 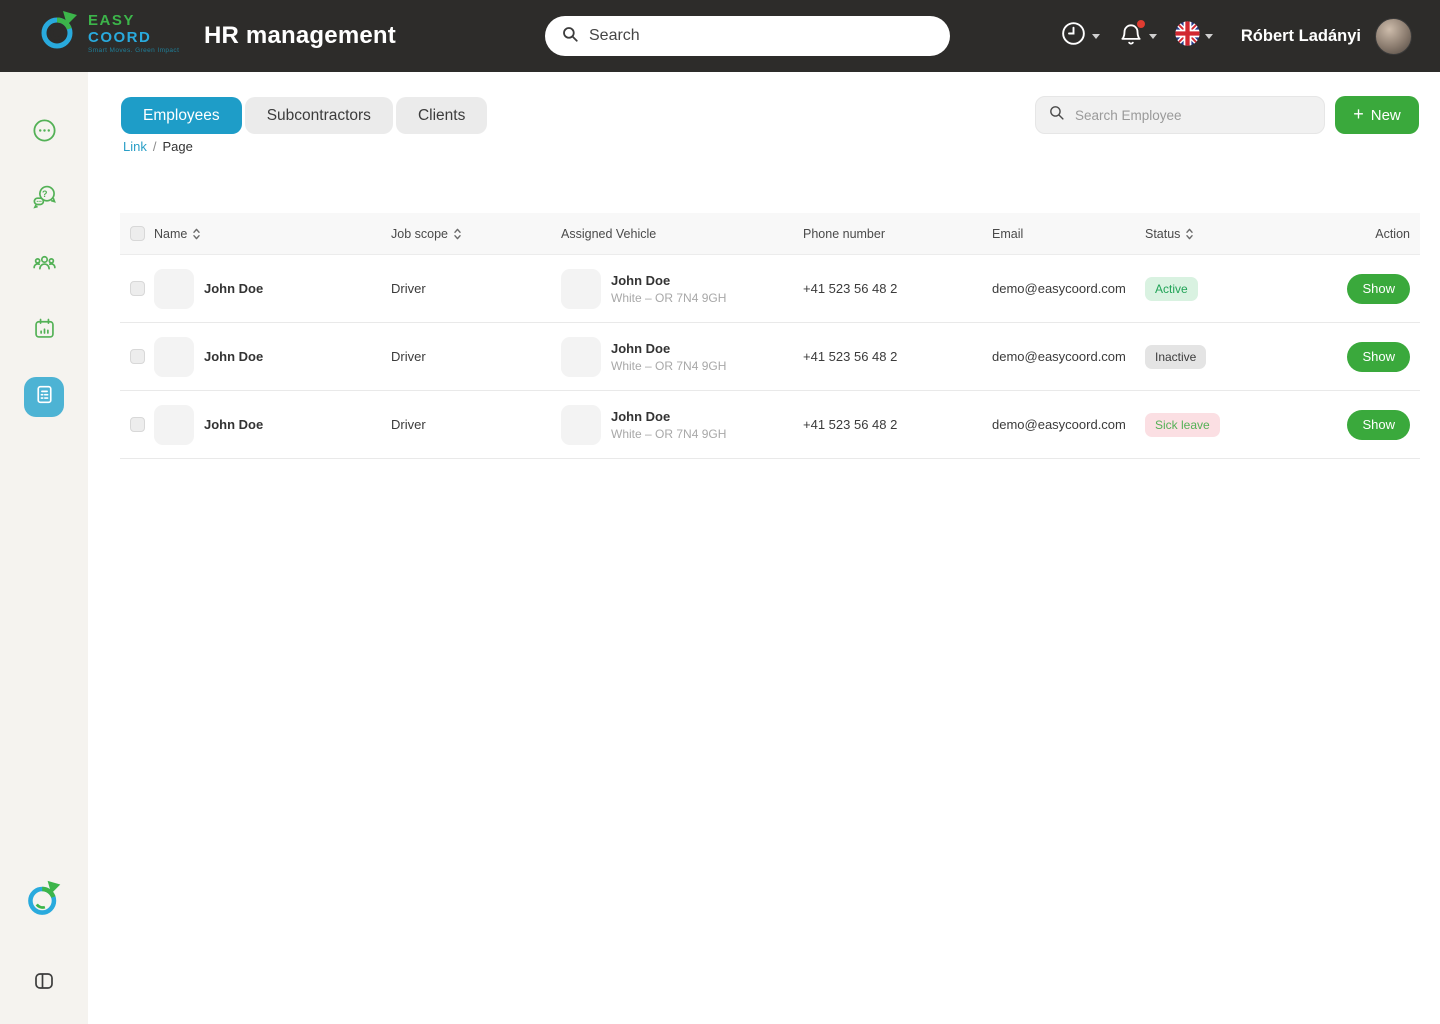 I want to click on people-group-icon, so click(x=44, y=265).